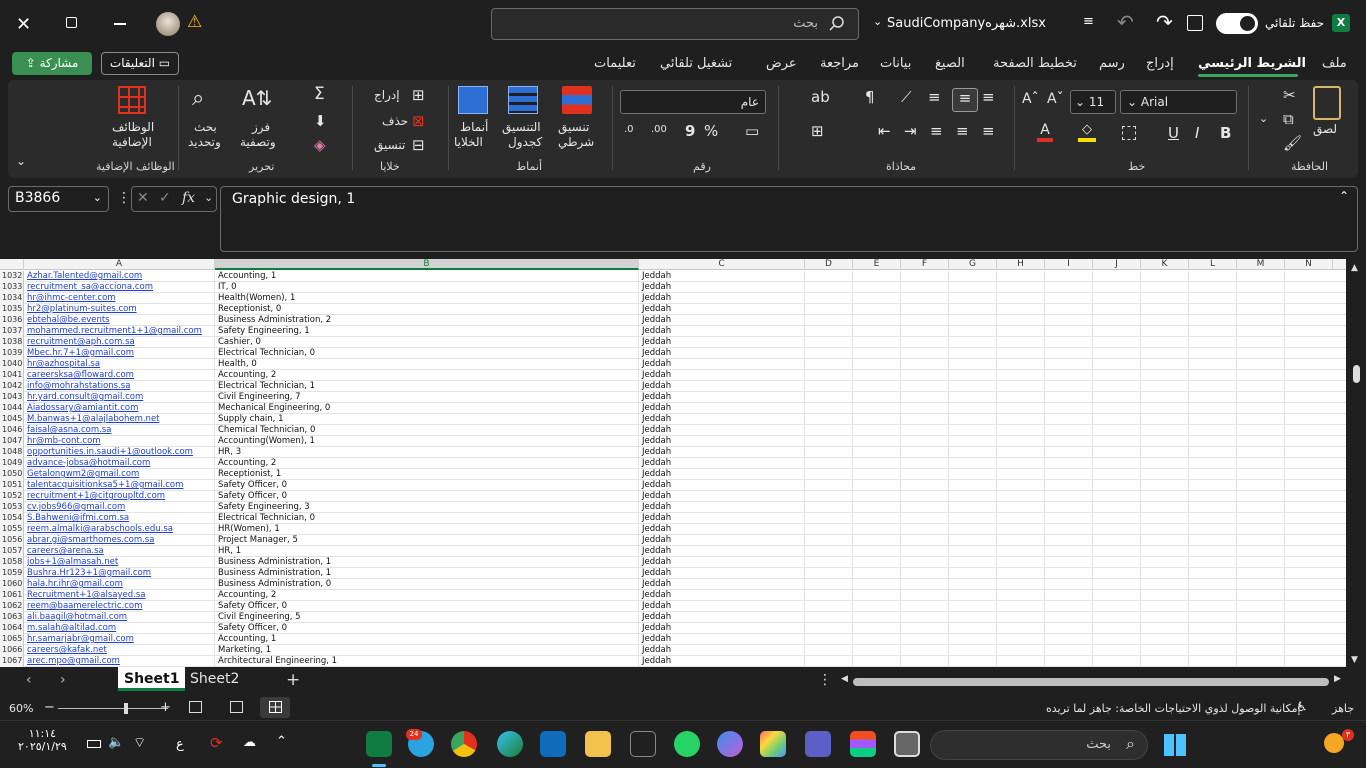 Image resolution: width=1366 pixels, height=768 pixels. Describe the element at coordinates (12, 430) in the screenshot. I see `row-header: 1046` at that location.